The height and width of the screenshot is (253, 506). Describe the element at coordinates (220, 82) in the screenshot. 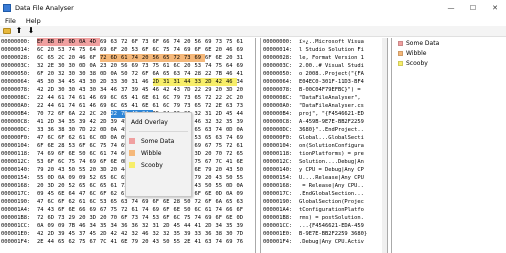

I see `hex-byte: 42` at that location.